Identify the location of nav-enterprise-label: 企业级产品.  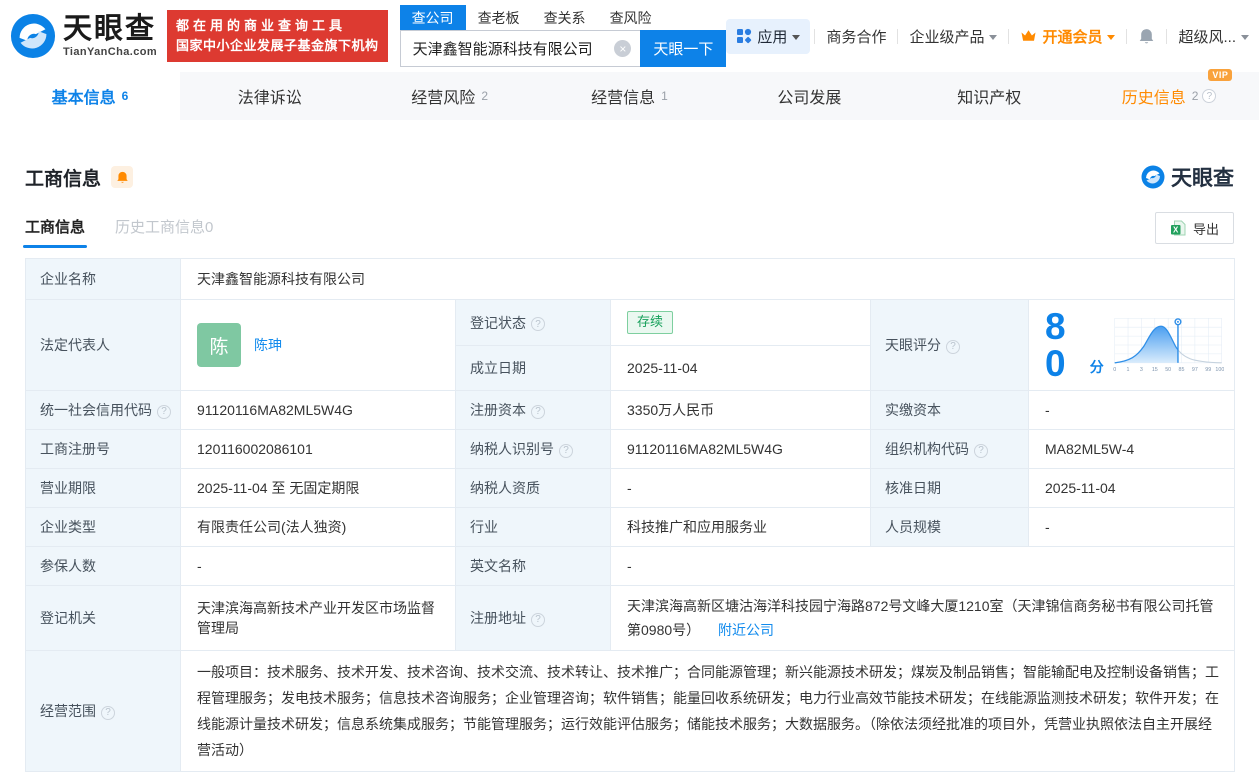
(947, 37).